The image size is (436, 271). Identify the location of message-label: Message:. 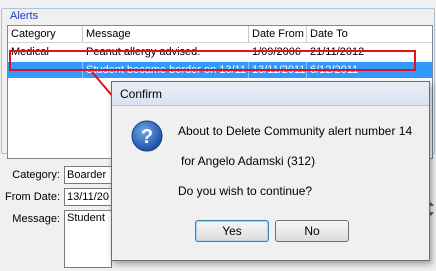
(36, 219).